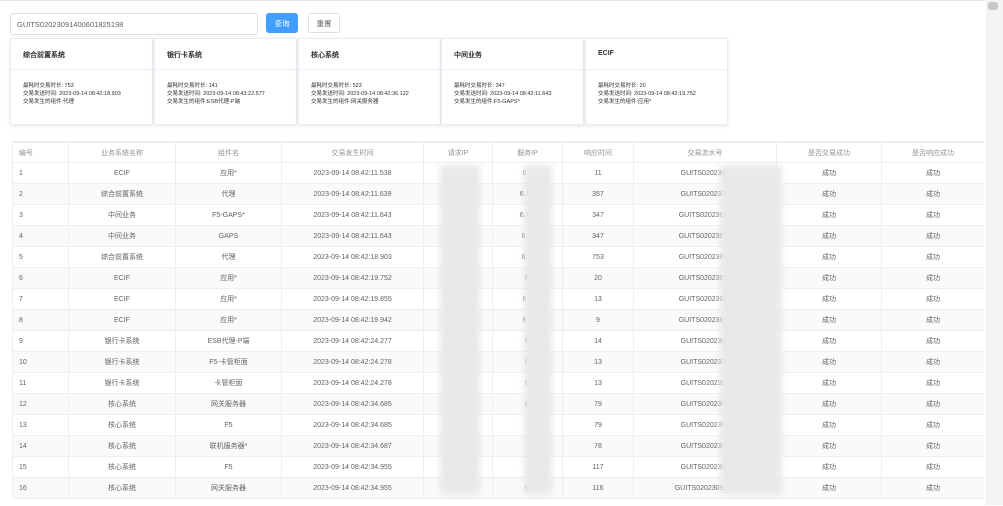 This screenshot has width=1003, height=506. I want to click on query-button: 查询, so click(282, 23).